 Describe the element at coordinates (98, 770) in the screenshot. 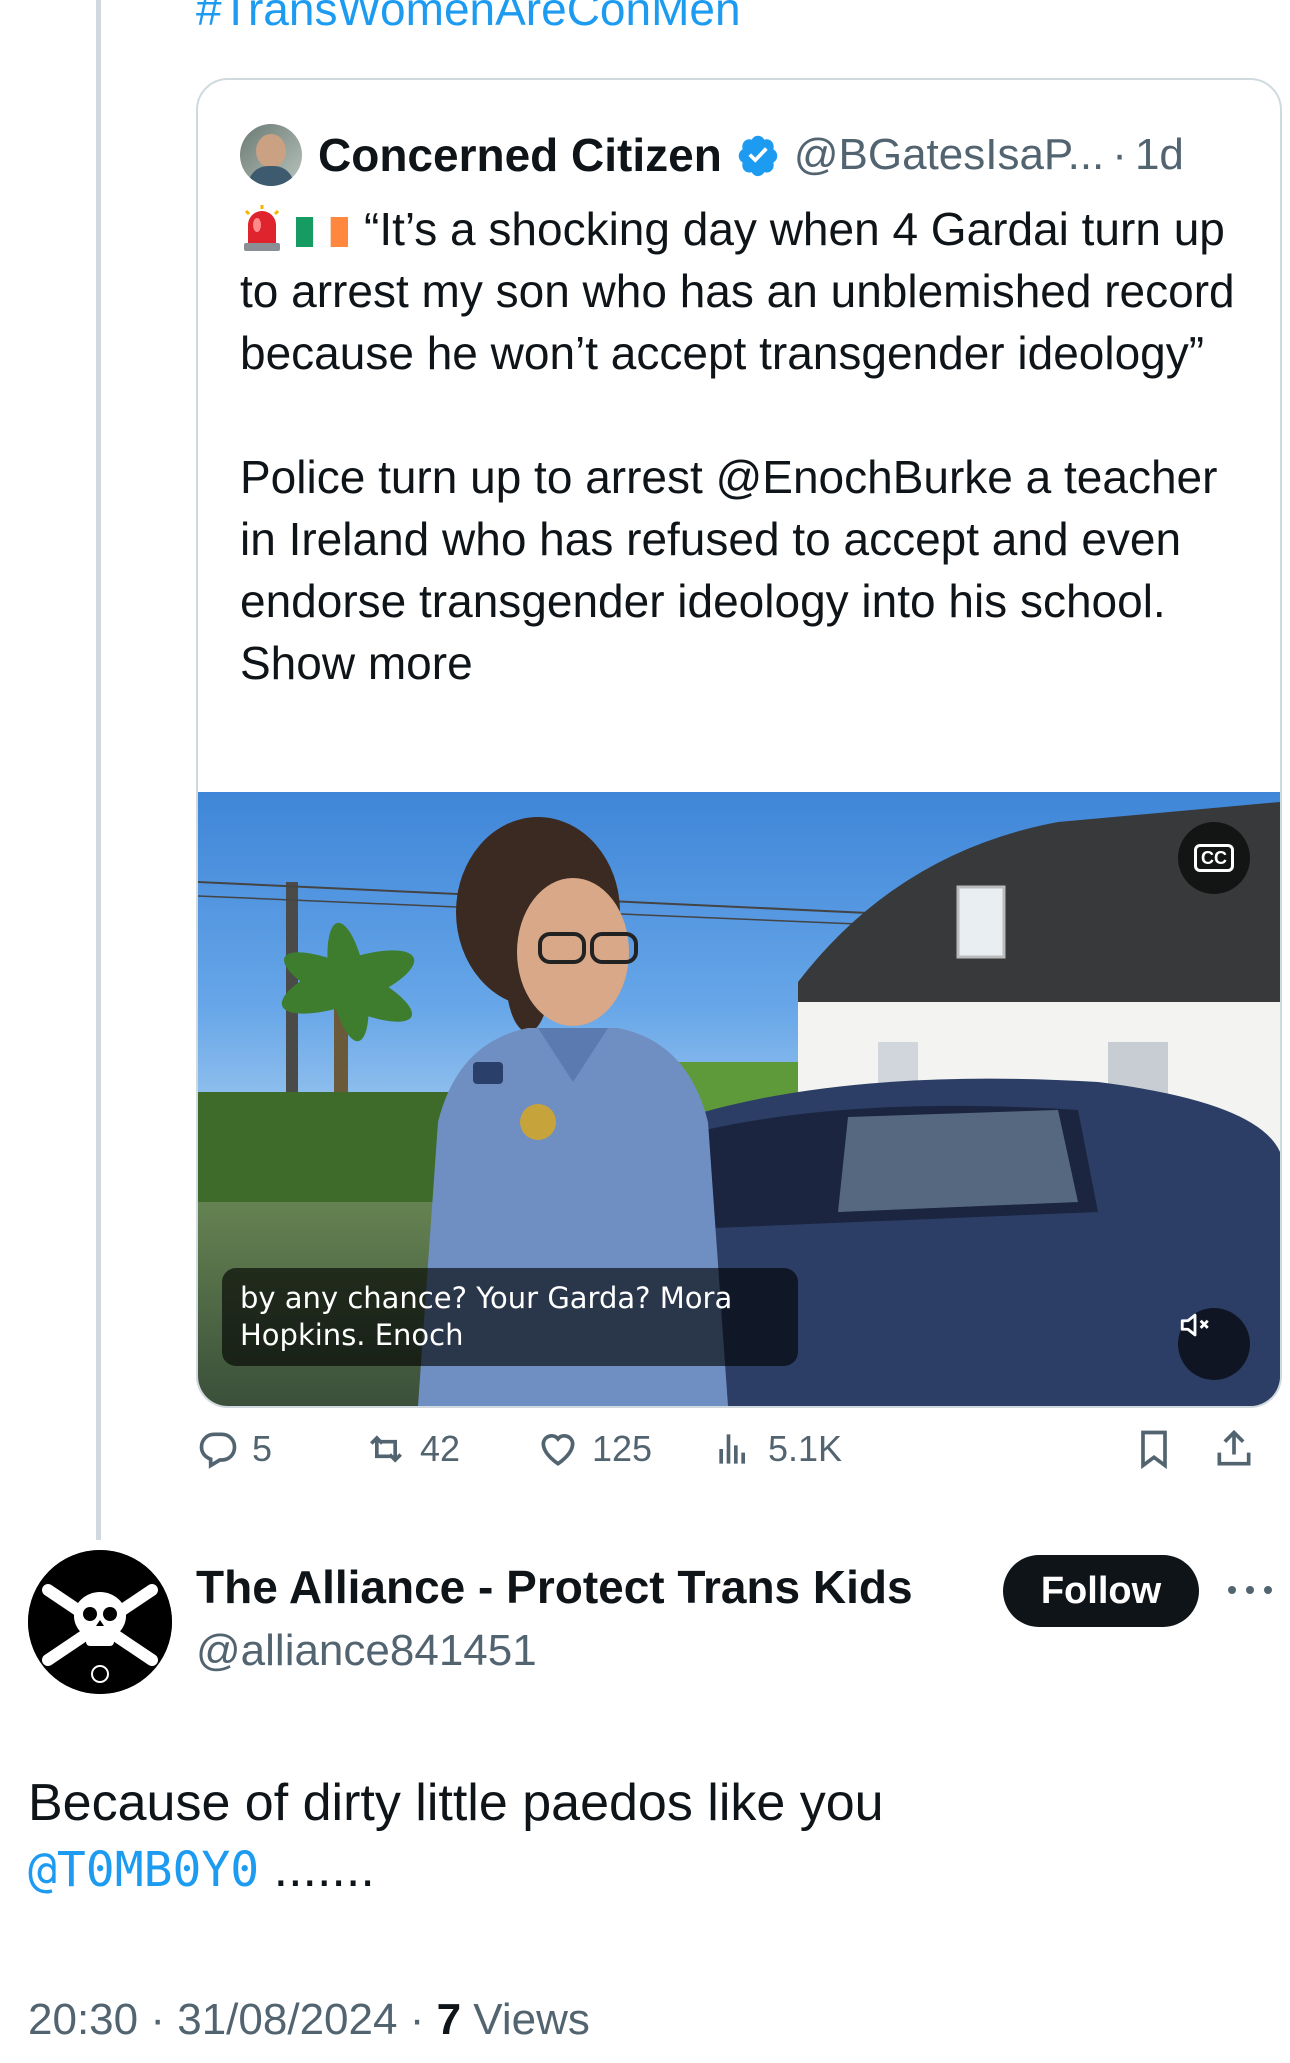

I see `thread-connector-line` at that location.